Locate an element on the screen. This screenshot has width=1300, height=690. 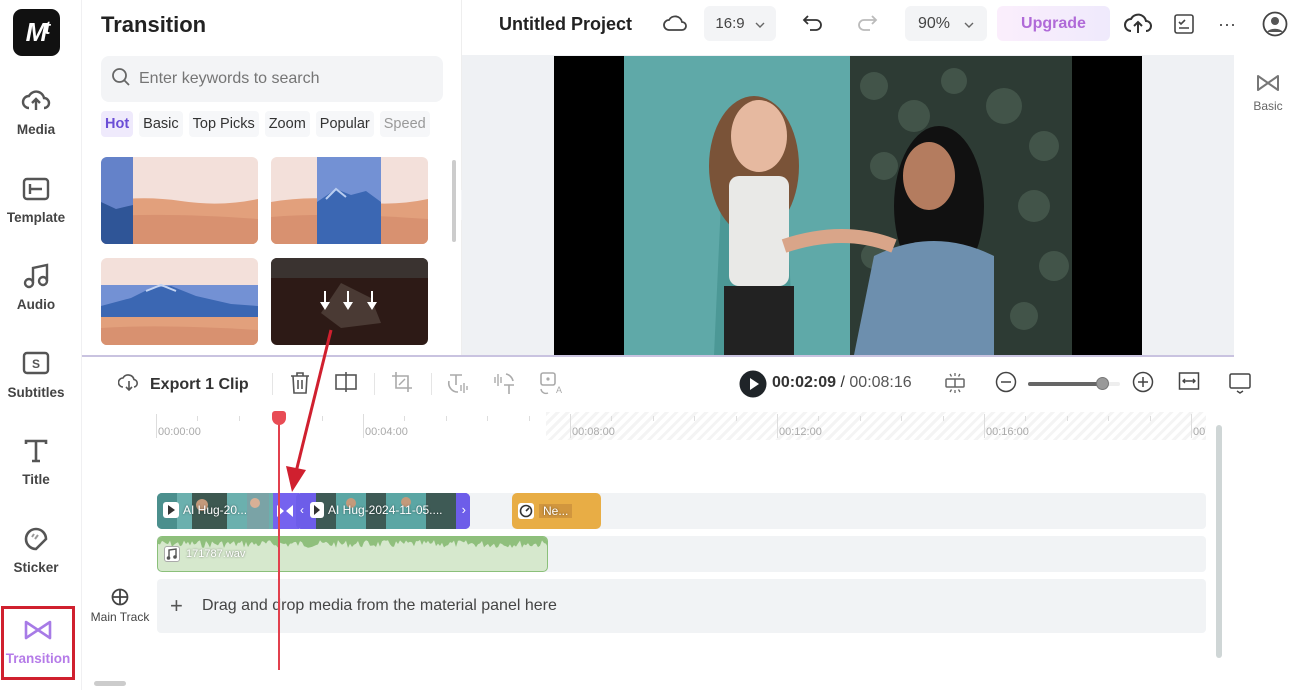
display-settings-icon is located at coordinates (1240, 383).